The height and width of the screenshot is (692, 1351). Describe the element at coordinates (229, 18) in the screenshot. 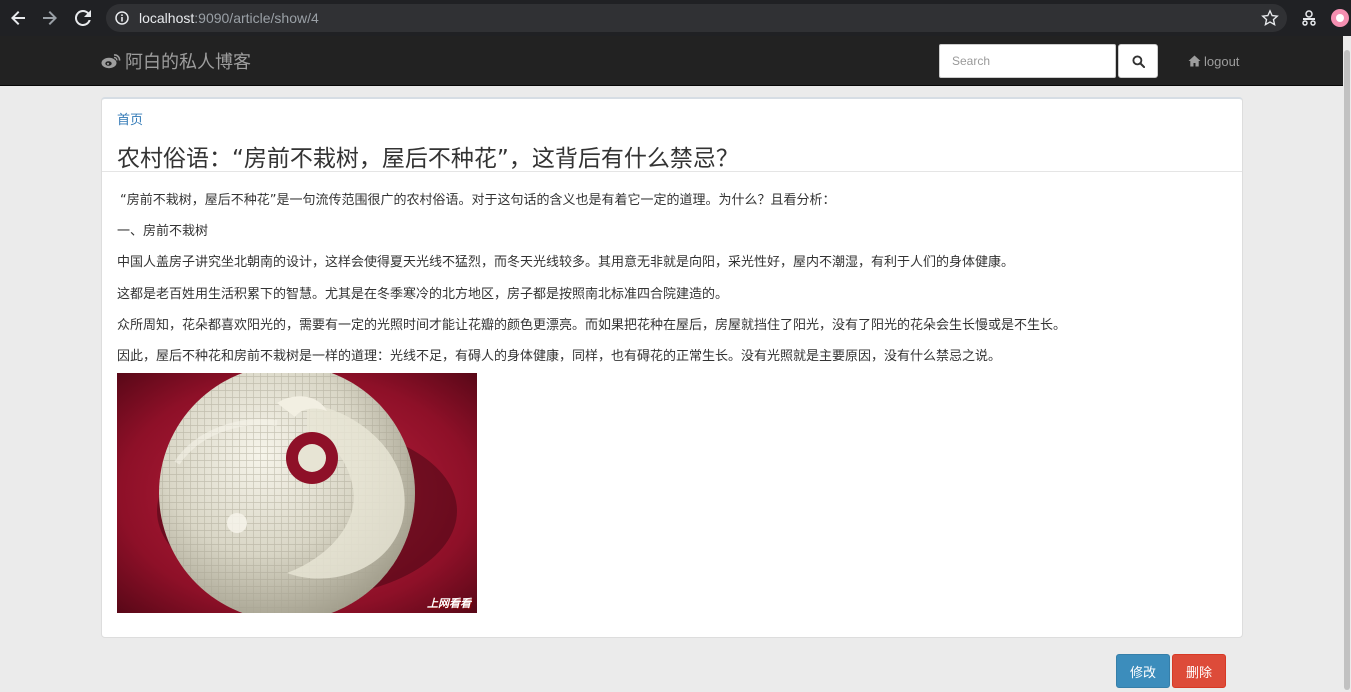

I see `url-text: localhost:9090/article/show/4` at that location.